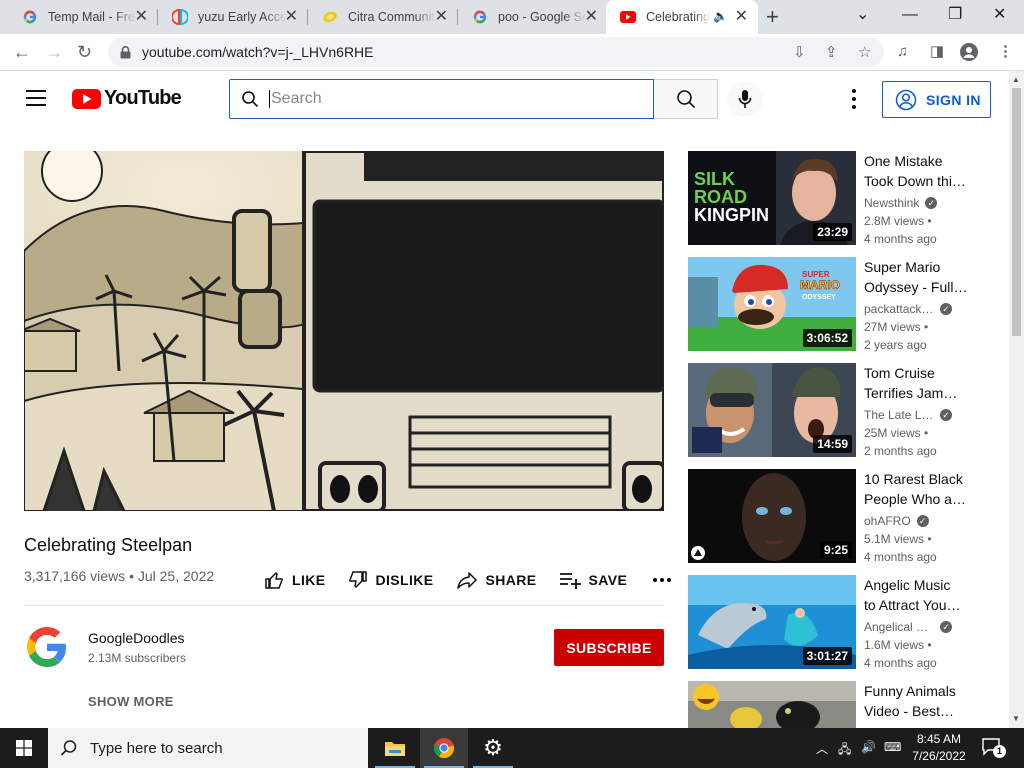  I want to click on scroll-down-icon: ▼, so click(1016, 718).